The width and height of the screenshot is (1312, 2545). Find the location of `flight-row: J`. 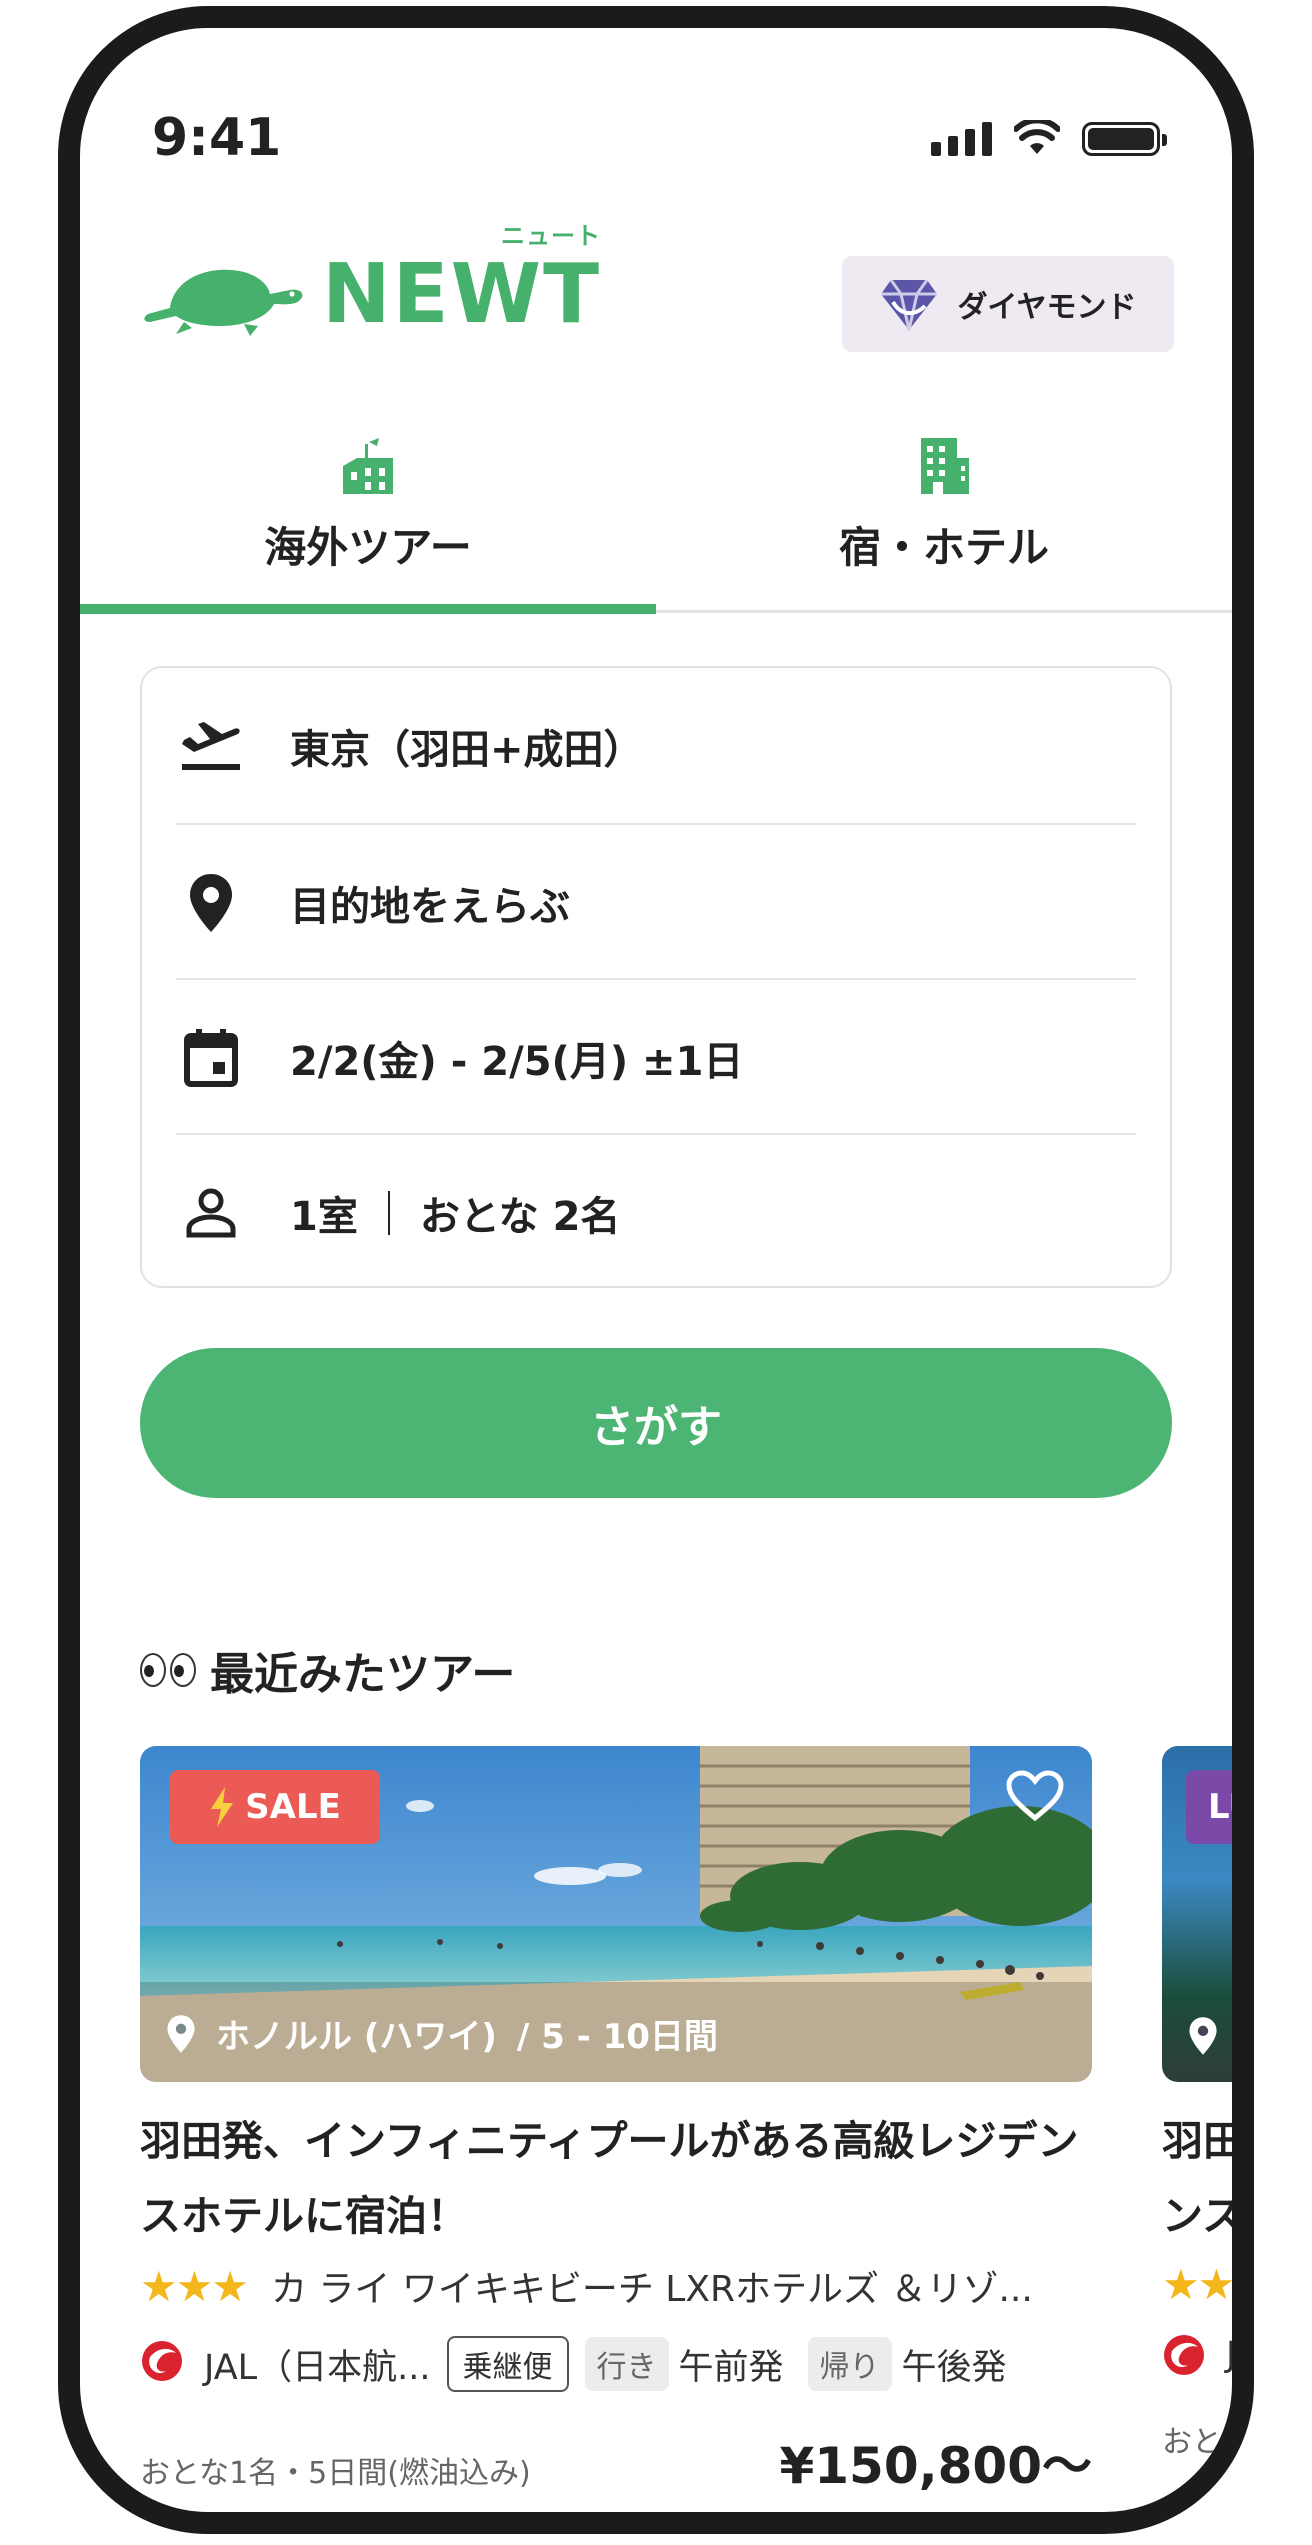

flight-row: J is located at coordinates (1199, 2355).